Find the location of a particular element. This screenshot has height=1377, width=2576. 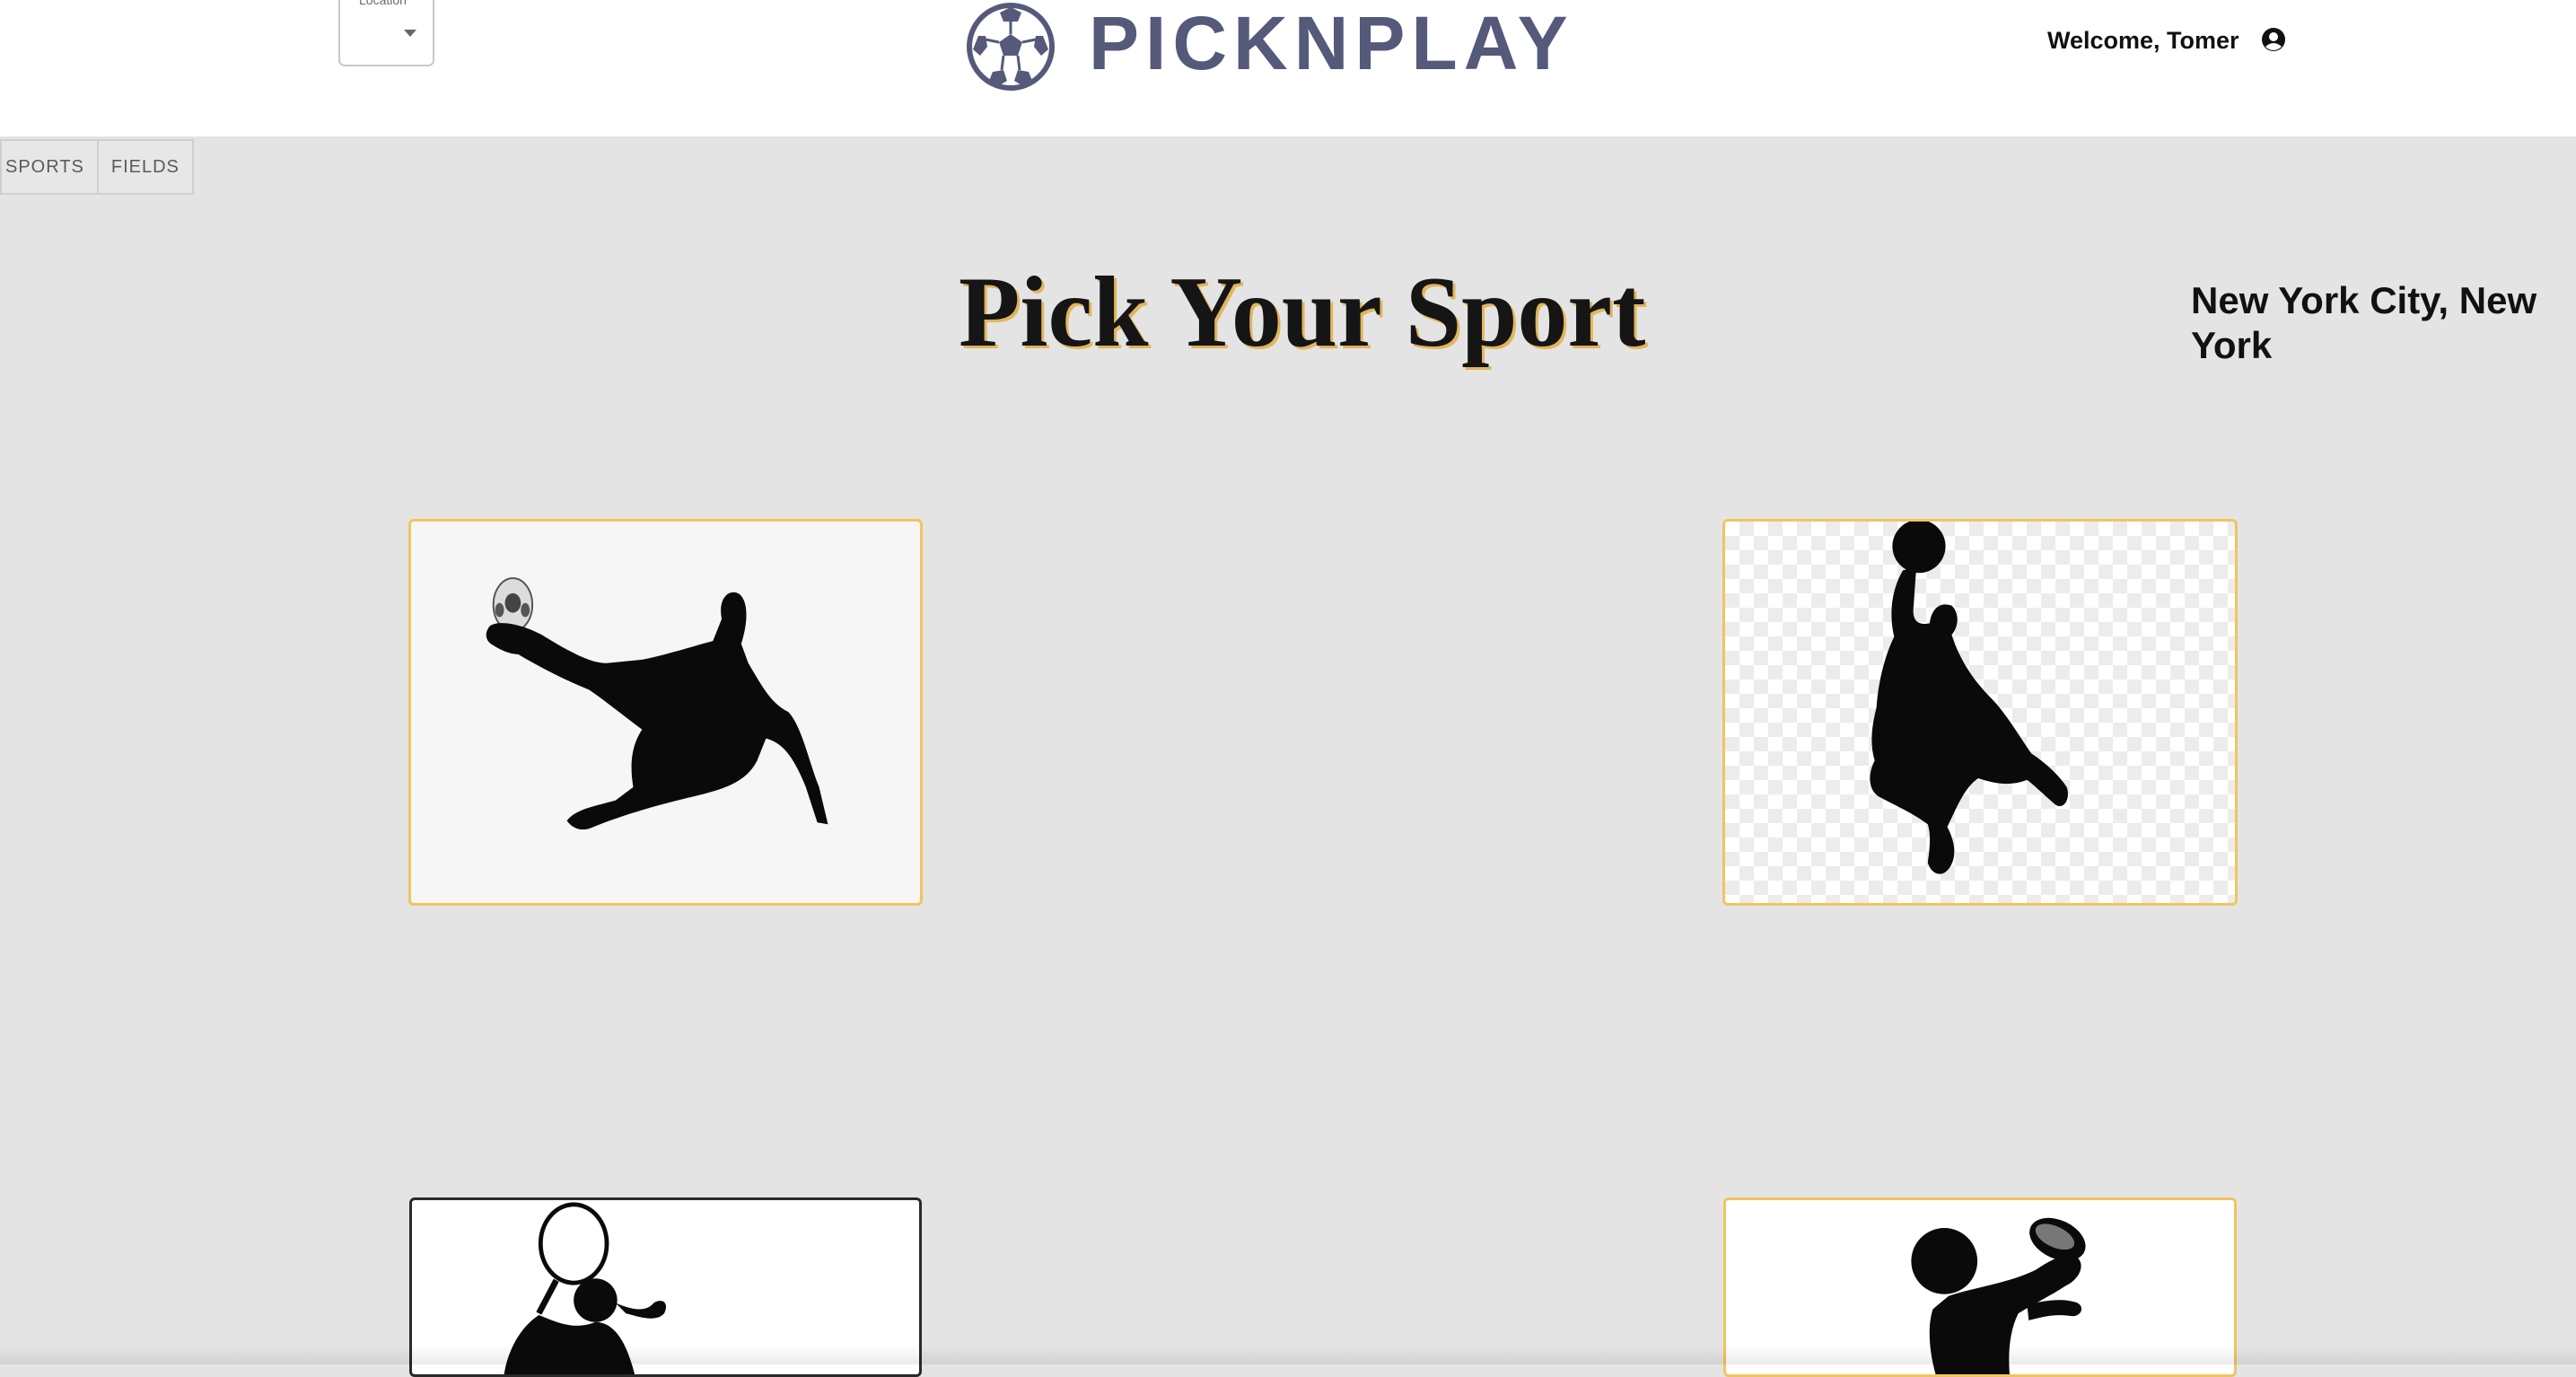

user-circle-icon is located at coordinates (2273, 39).